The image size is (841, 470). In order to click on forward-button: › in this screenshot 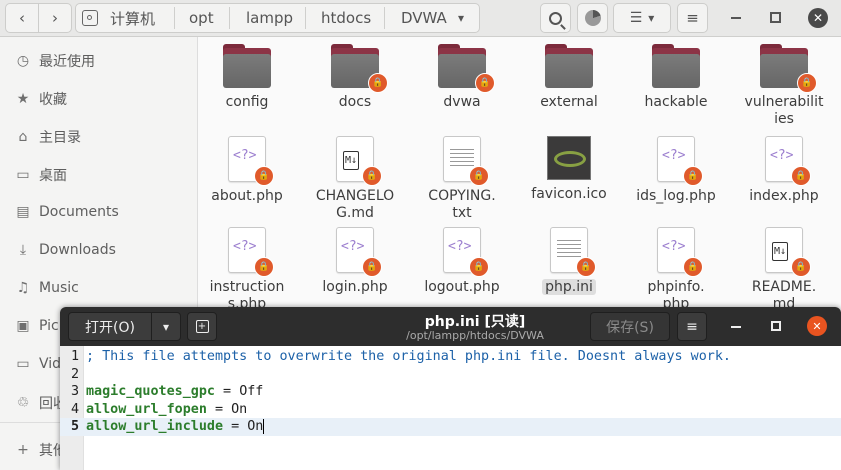, I will do `click(55, 18)`.